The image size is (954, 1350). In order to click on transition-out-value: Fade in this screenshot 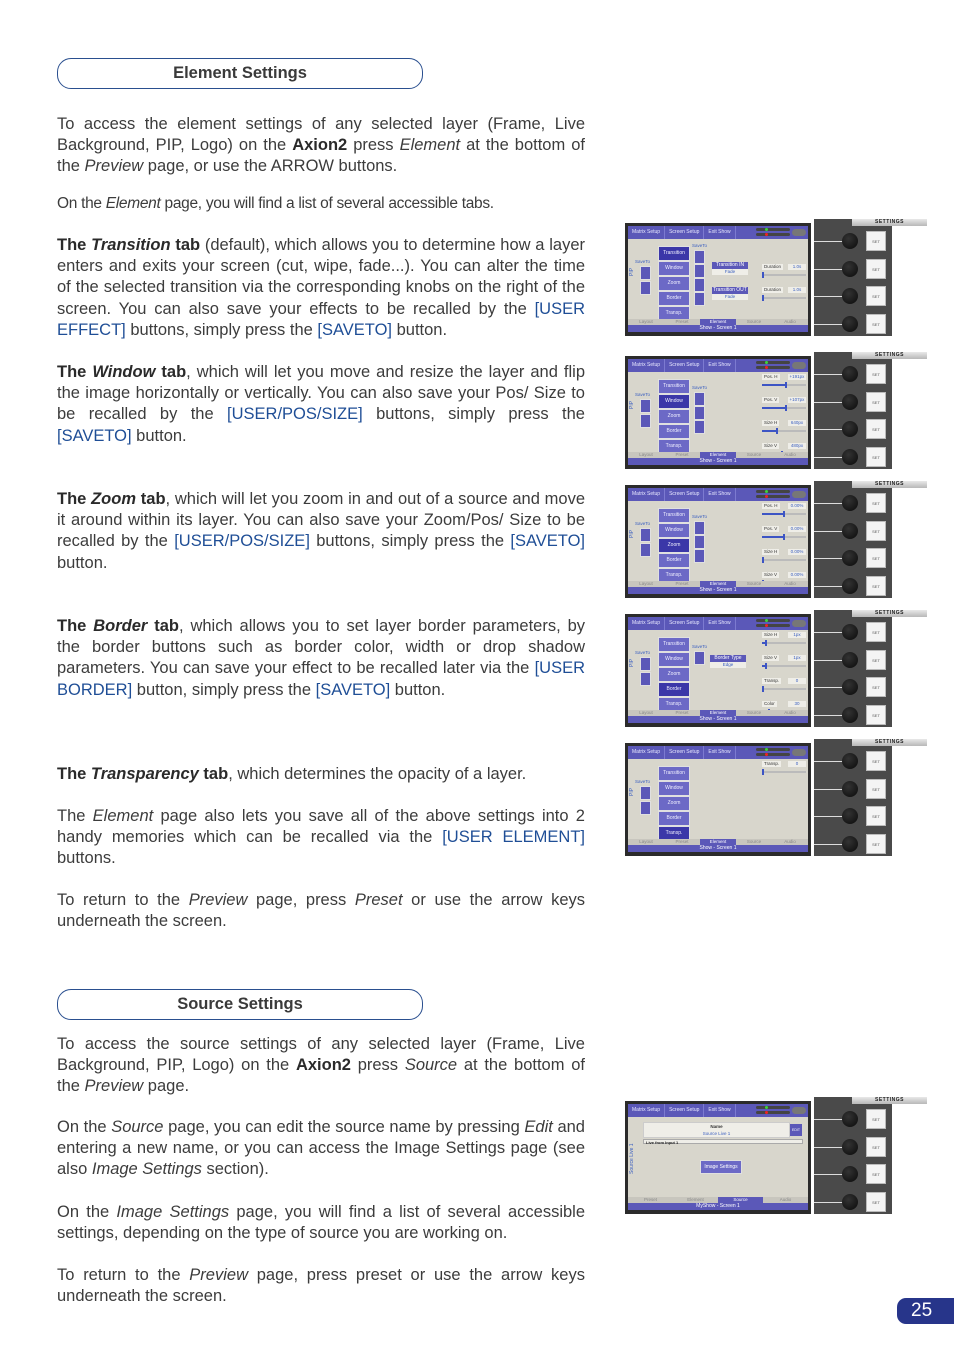, I will do `click(730, 297)`.